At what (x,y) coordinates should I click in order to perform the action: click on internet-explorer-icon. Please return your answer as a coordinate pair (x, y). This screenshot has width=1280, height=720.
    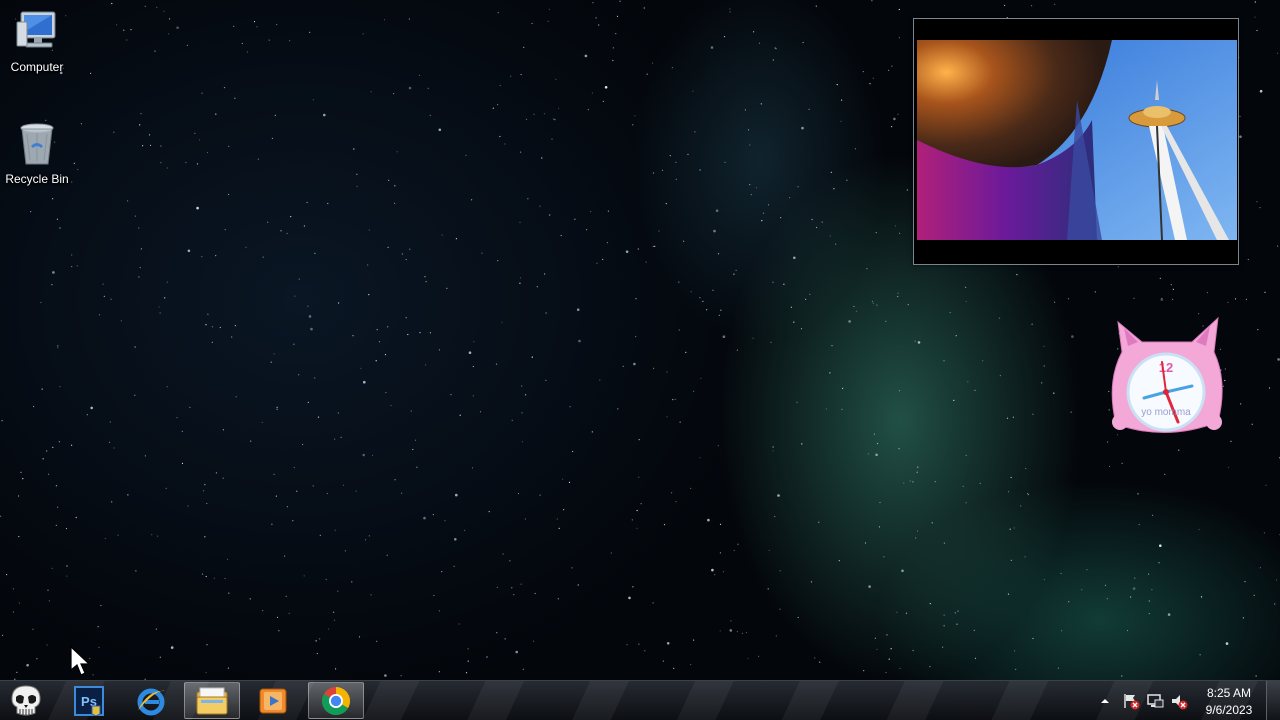
    Looking at the image, I should click on (151, 701).